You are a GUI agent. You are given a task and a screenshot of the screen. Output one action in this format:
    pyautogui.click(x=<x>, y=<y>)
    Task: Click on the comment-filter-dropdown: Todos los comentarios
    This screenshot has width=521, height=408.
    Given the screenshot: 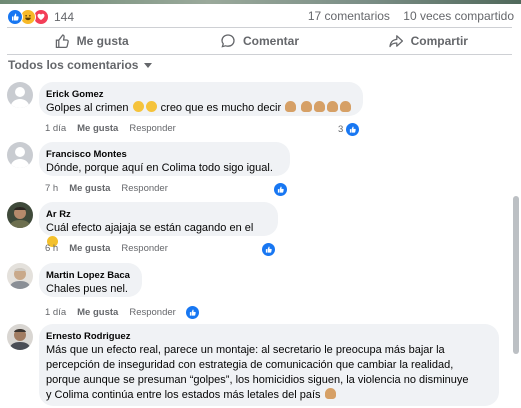 What is the action you would take?
    pyautogui.click(x=80, y=65)
    